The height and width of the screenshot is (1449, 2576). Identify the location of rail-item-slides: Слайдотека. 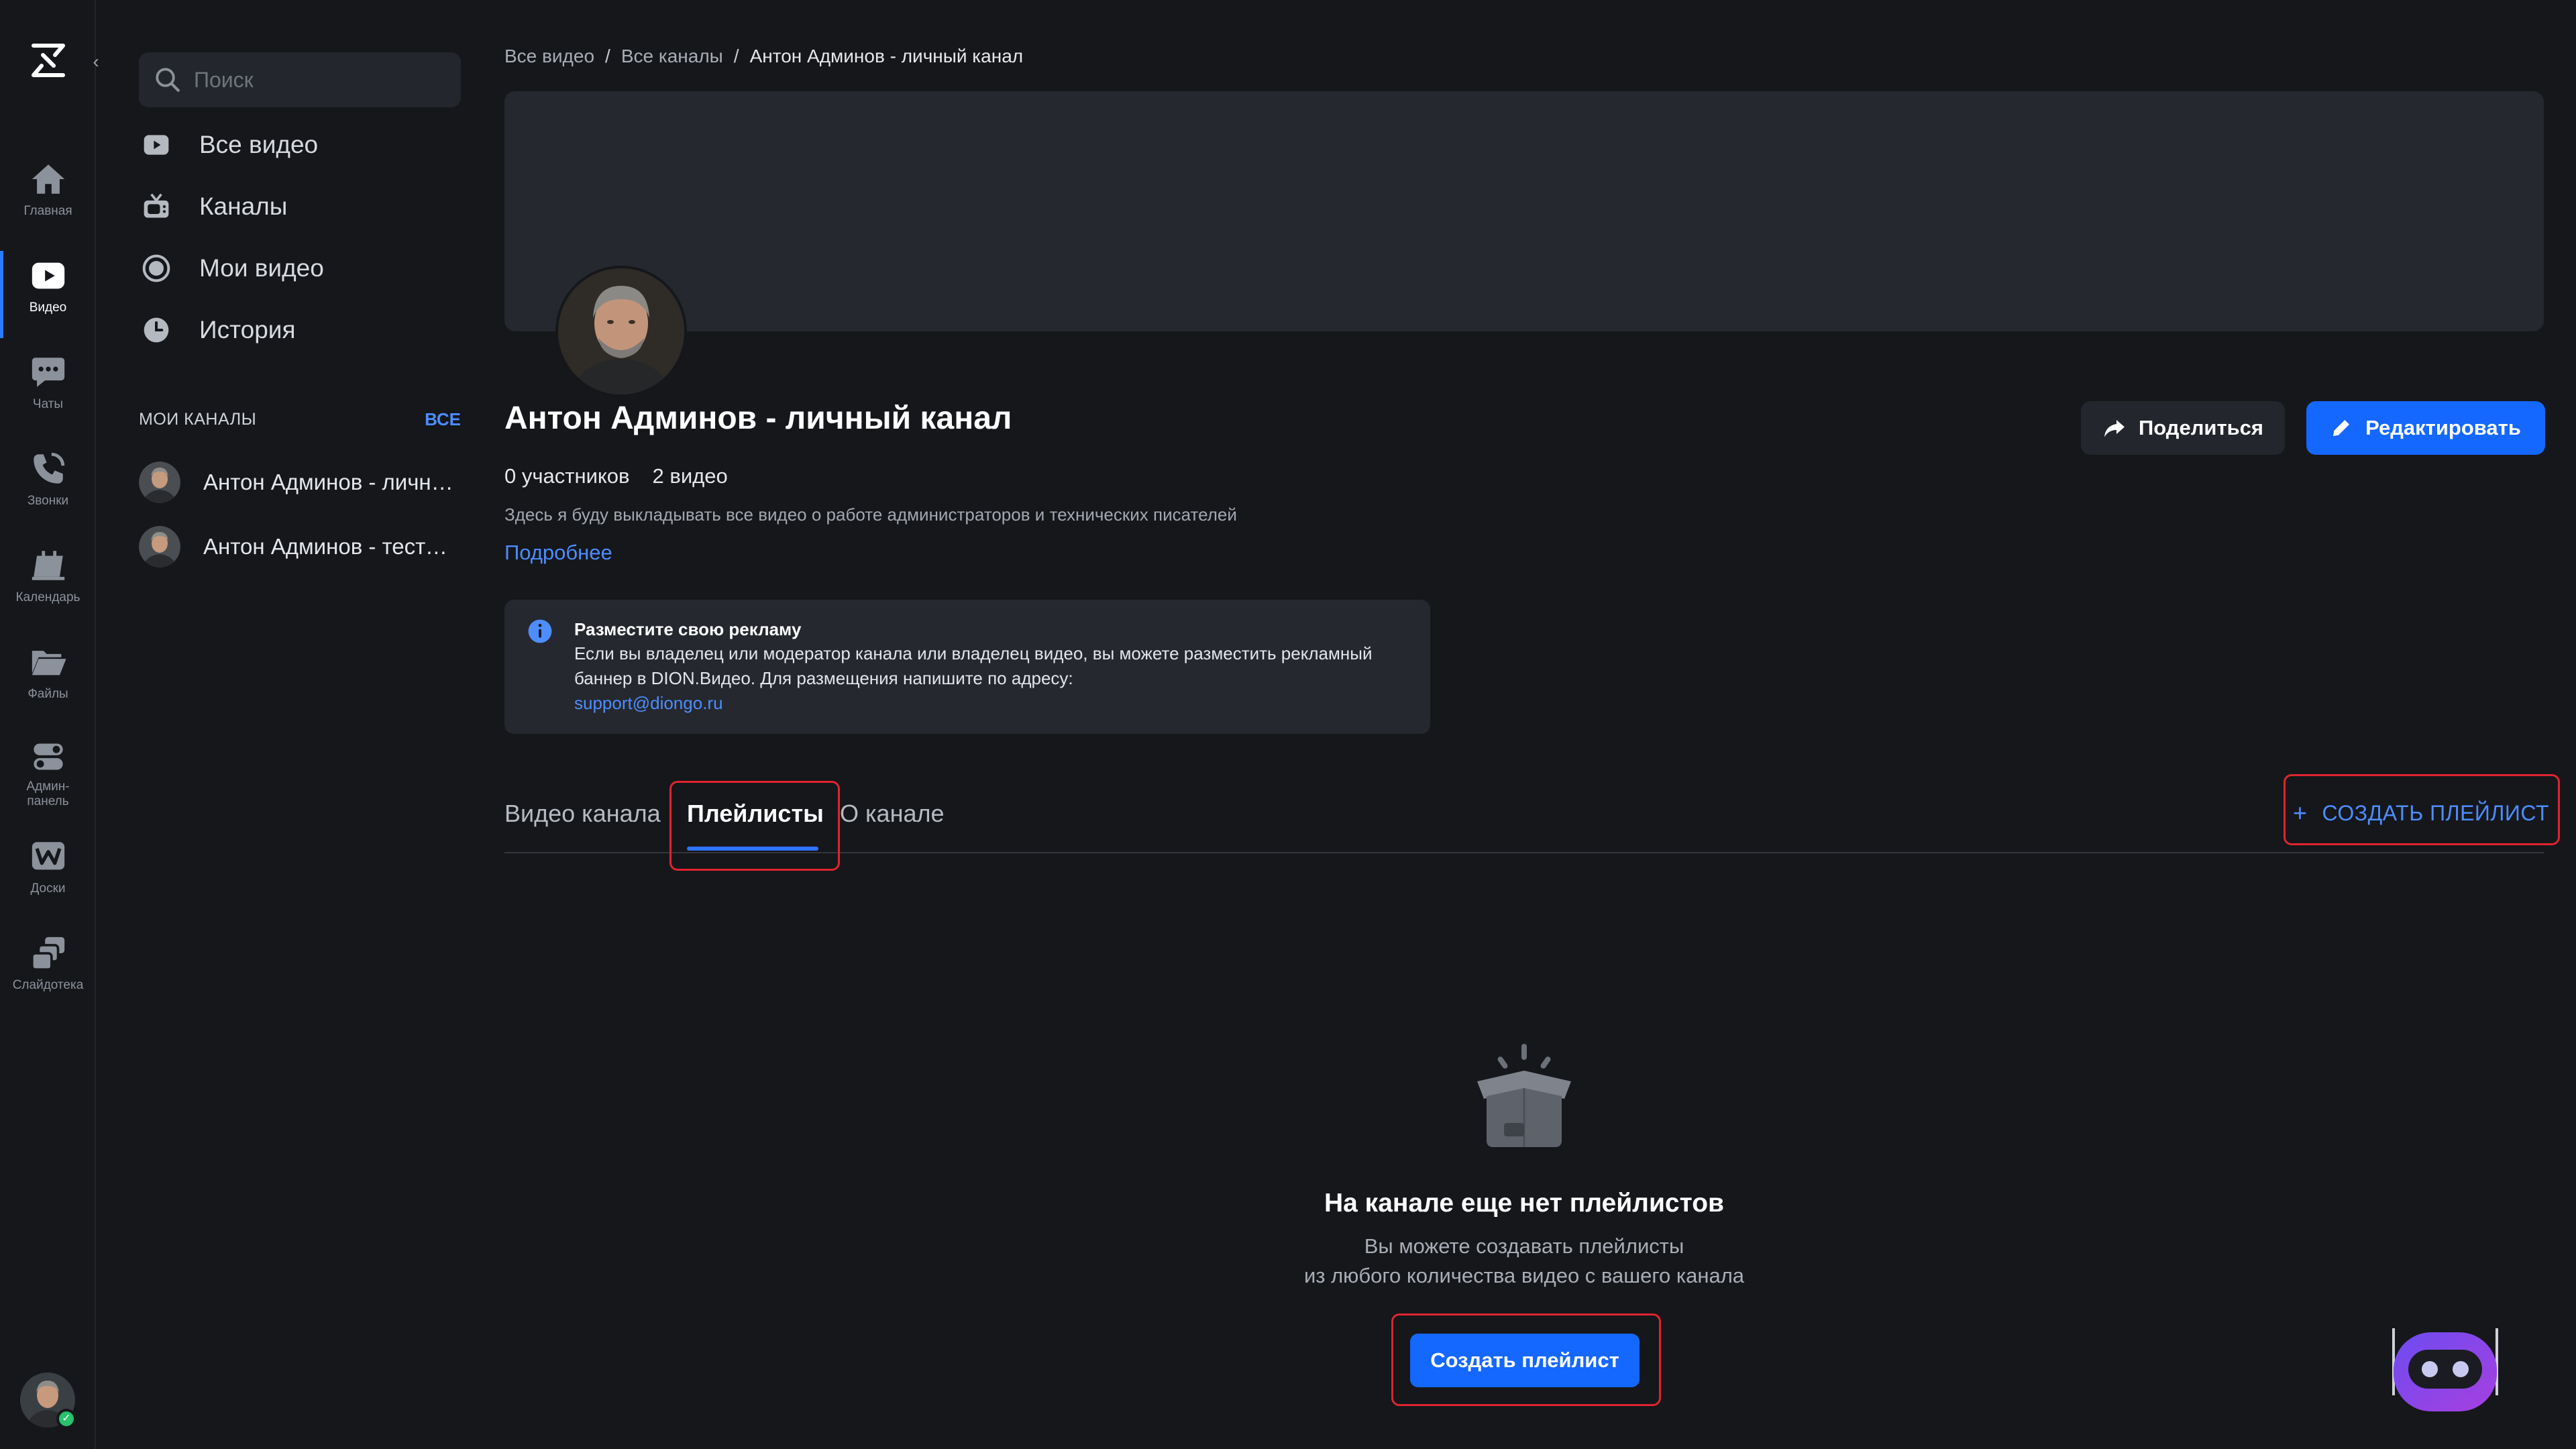
(48, 963).